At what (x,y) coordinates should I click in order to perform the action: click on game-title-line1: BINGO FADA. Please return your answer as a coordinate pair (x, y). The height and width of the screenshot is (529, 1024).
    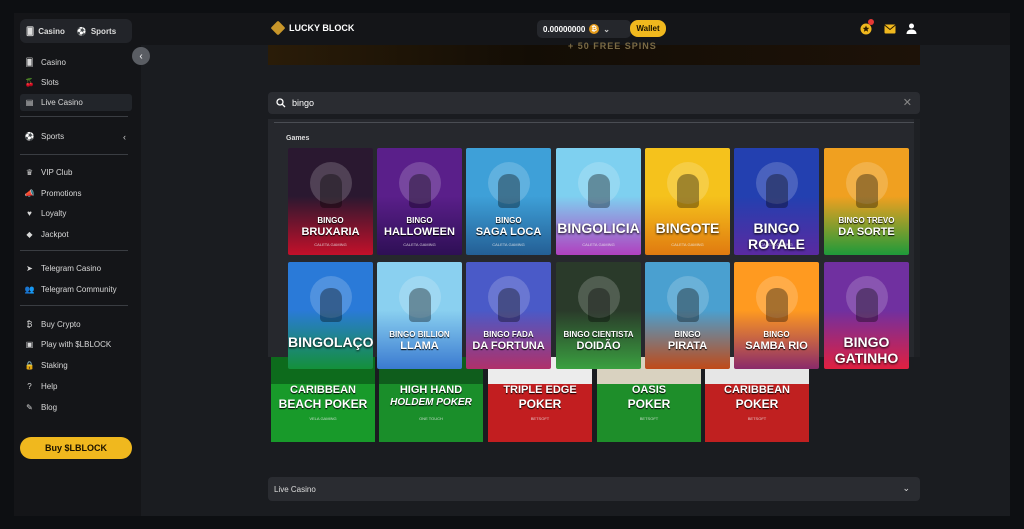
    Looking at the image, I should click on (508, 334).